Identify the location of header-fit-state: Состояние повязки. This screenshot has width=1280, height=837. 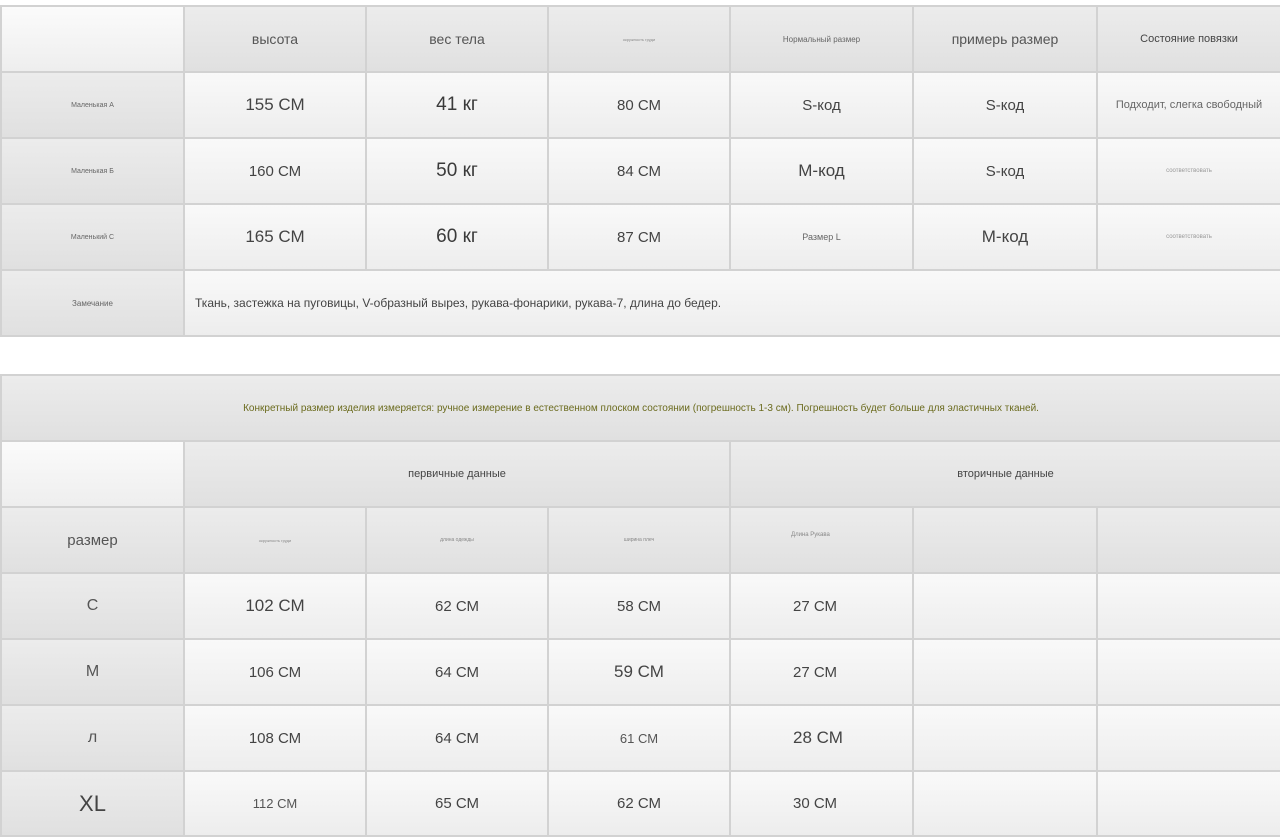
(1188, 39).